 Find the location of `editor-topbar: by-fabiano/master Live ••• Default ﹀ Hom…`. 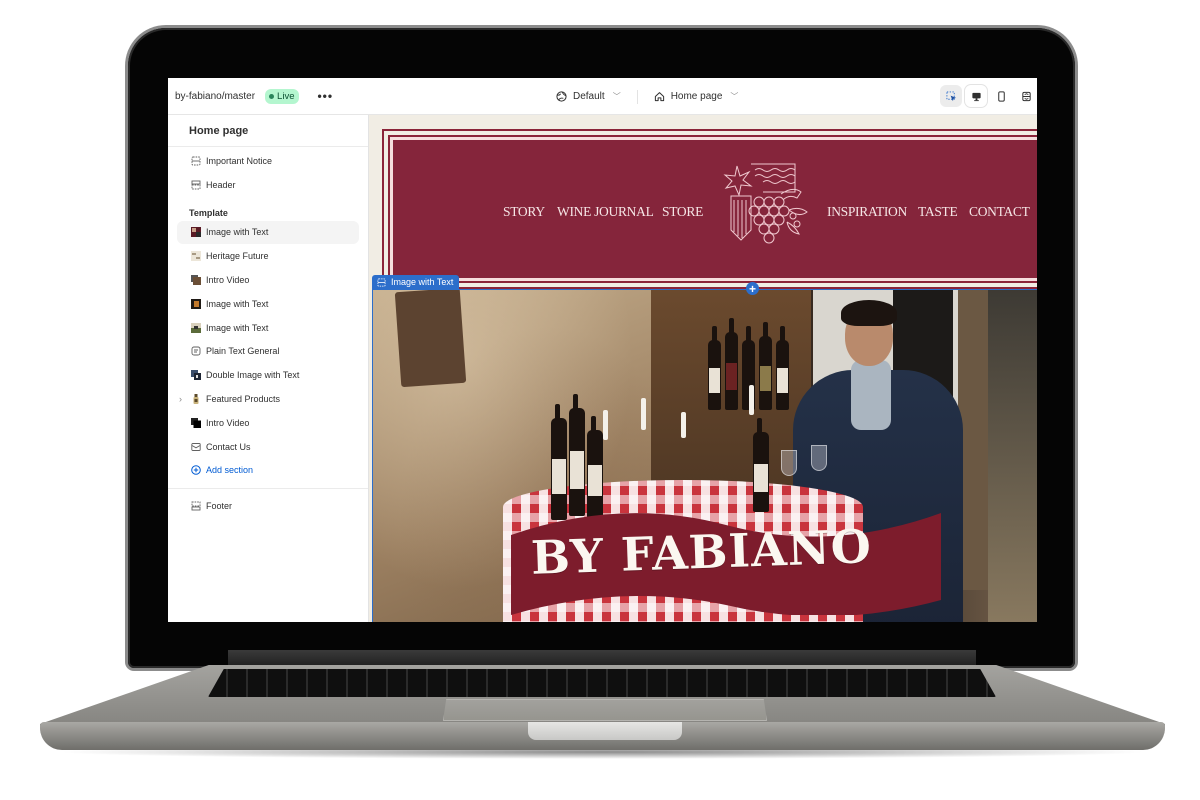

editor-topbar: by-fabiano/master Live ••• Default ﹀ Hom… is located at coordinates (602, 96).